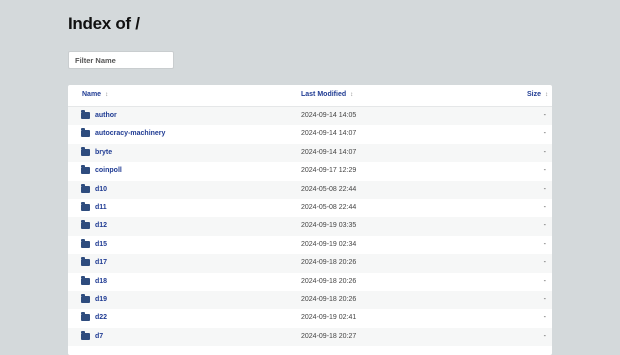 Image resolution: width=620 pixels, height=355 pixels. Describe the element at coordinates (99, 336) in the screenshot. I see `directory-link: d7` at that location.